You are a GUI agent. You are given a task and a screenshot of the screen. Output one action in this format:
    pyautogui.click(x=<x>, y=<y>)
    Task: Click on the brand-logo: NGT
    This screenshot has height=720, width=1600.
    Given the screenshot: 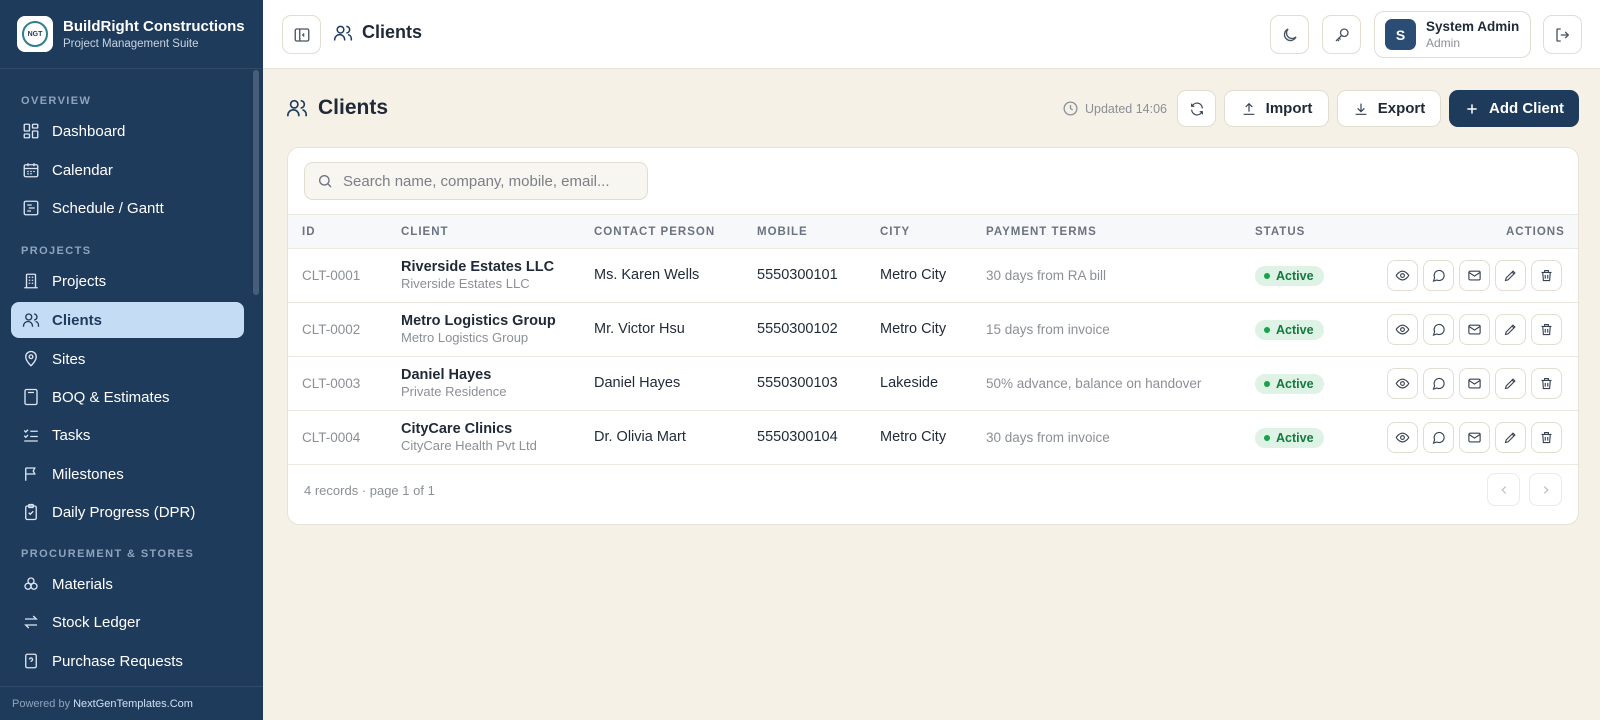 What is the action you would take?
    pyautogui.click(x=35, y=34)
    